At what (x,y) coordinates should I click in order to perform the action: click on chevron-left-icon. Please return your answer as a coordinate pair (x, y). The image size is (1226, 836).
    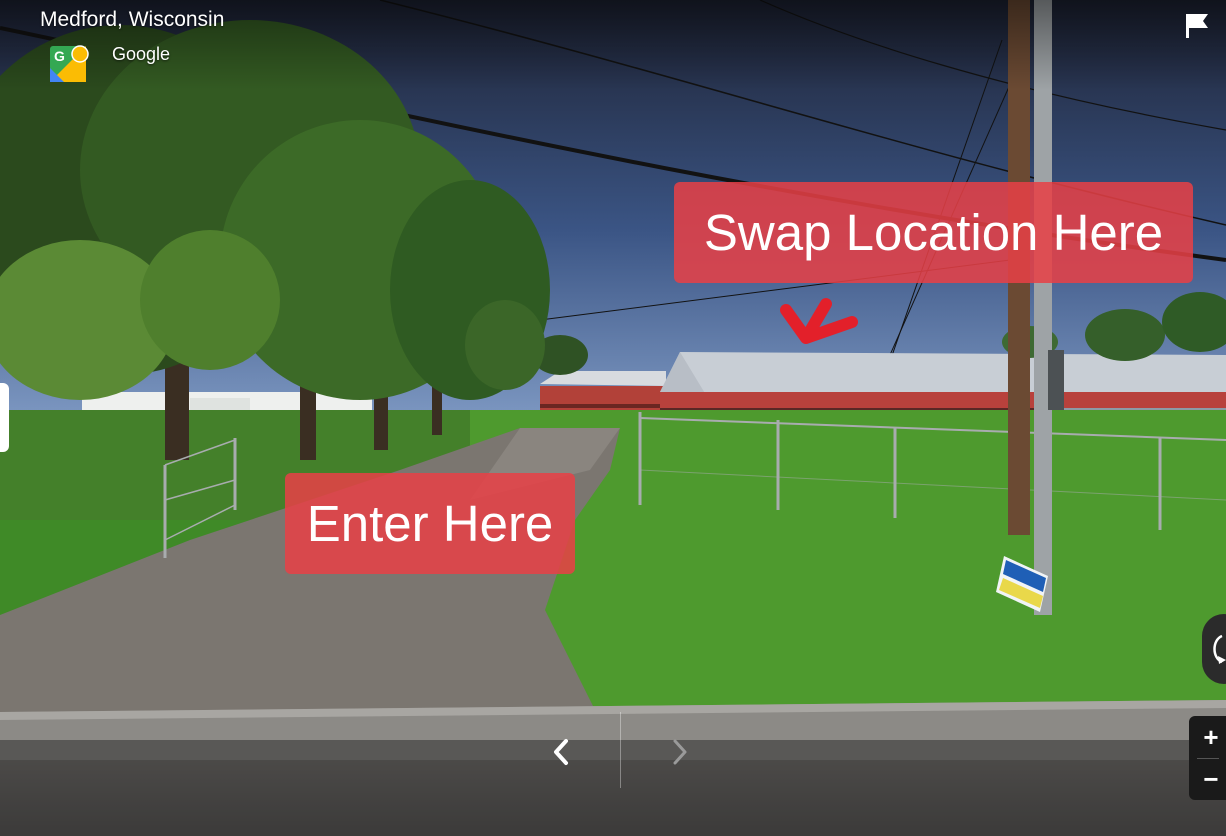
    Looking at the image, I should click on (561, 752).